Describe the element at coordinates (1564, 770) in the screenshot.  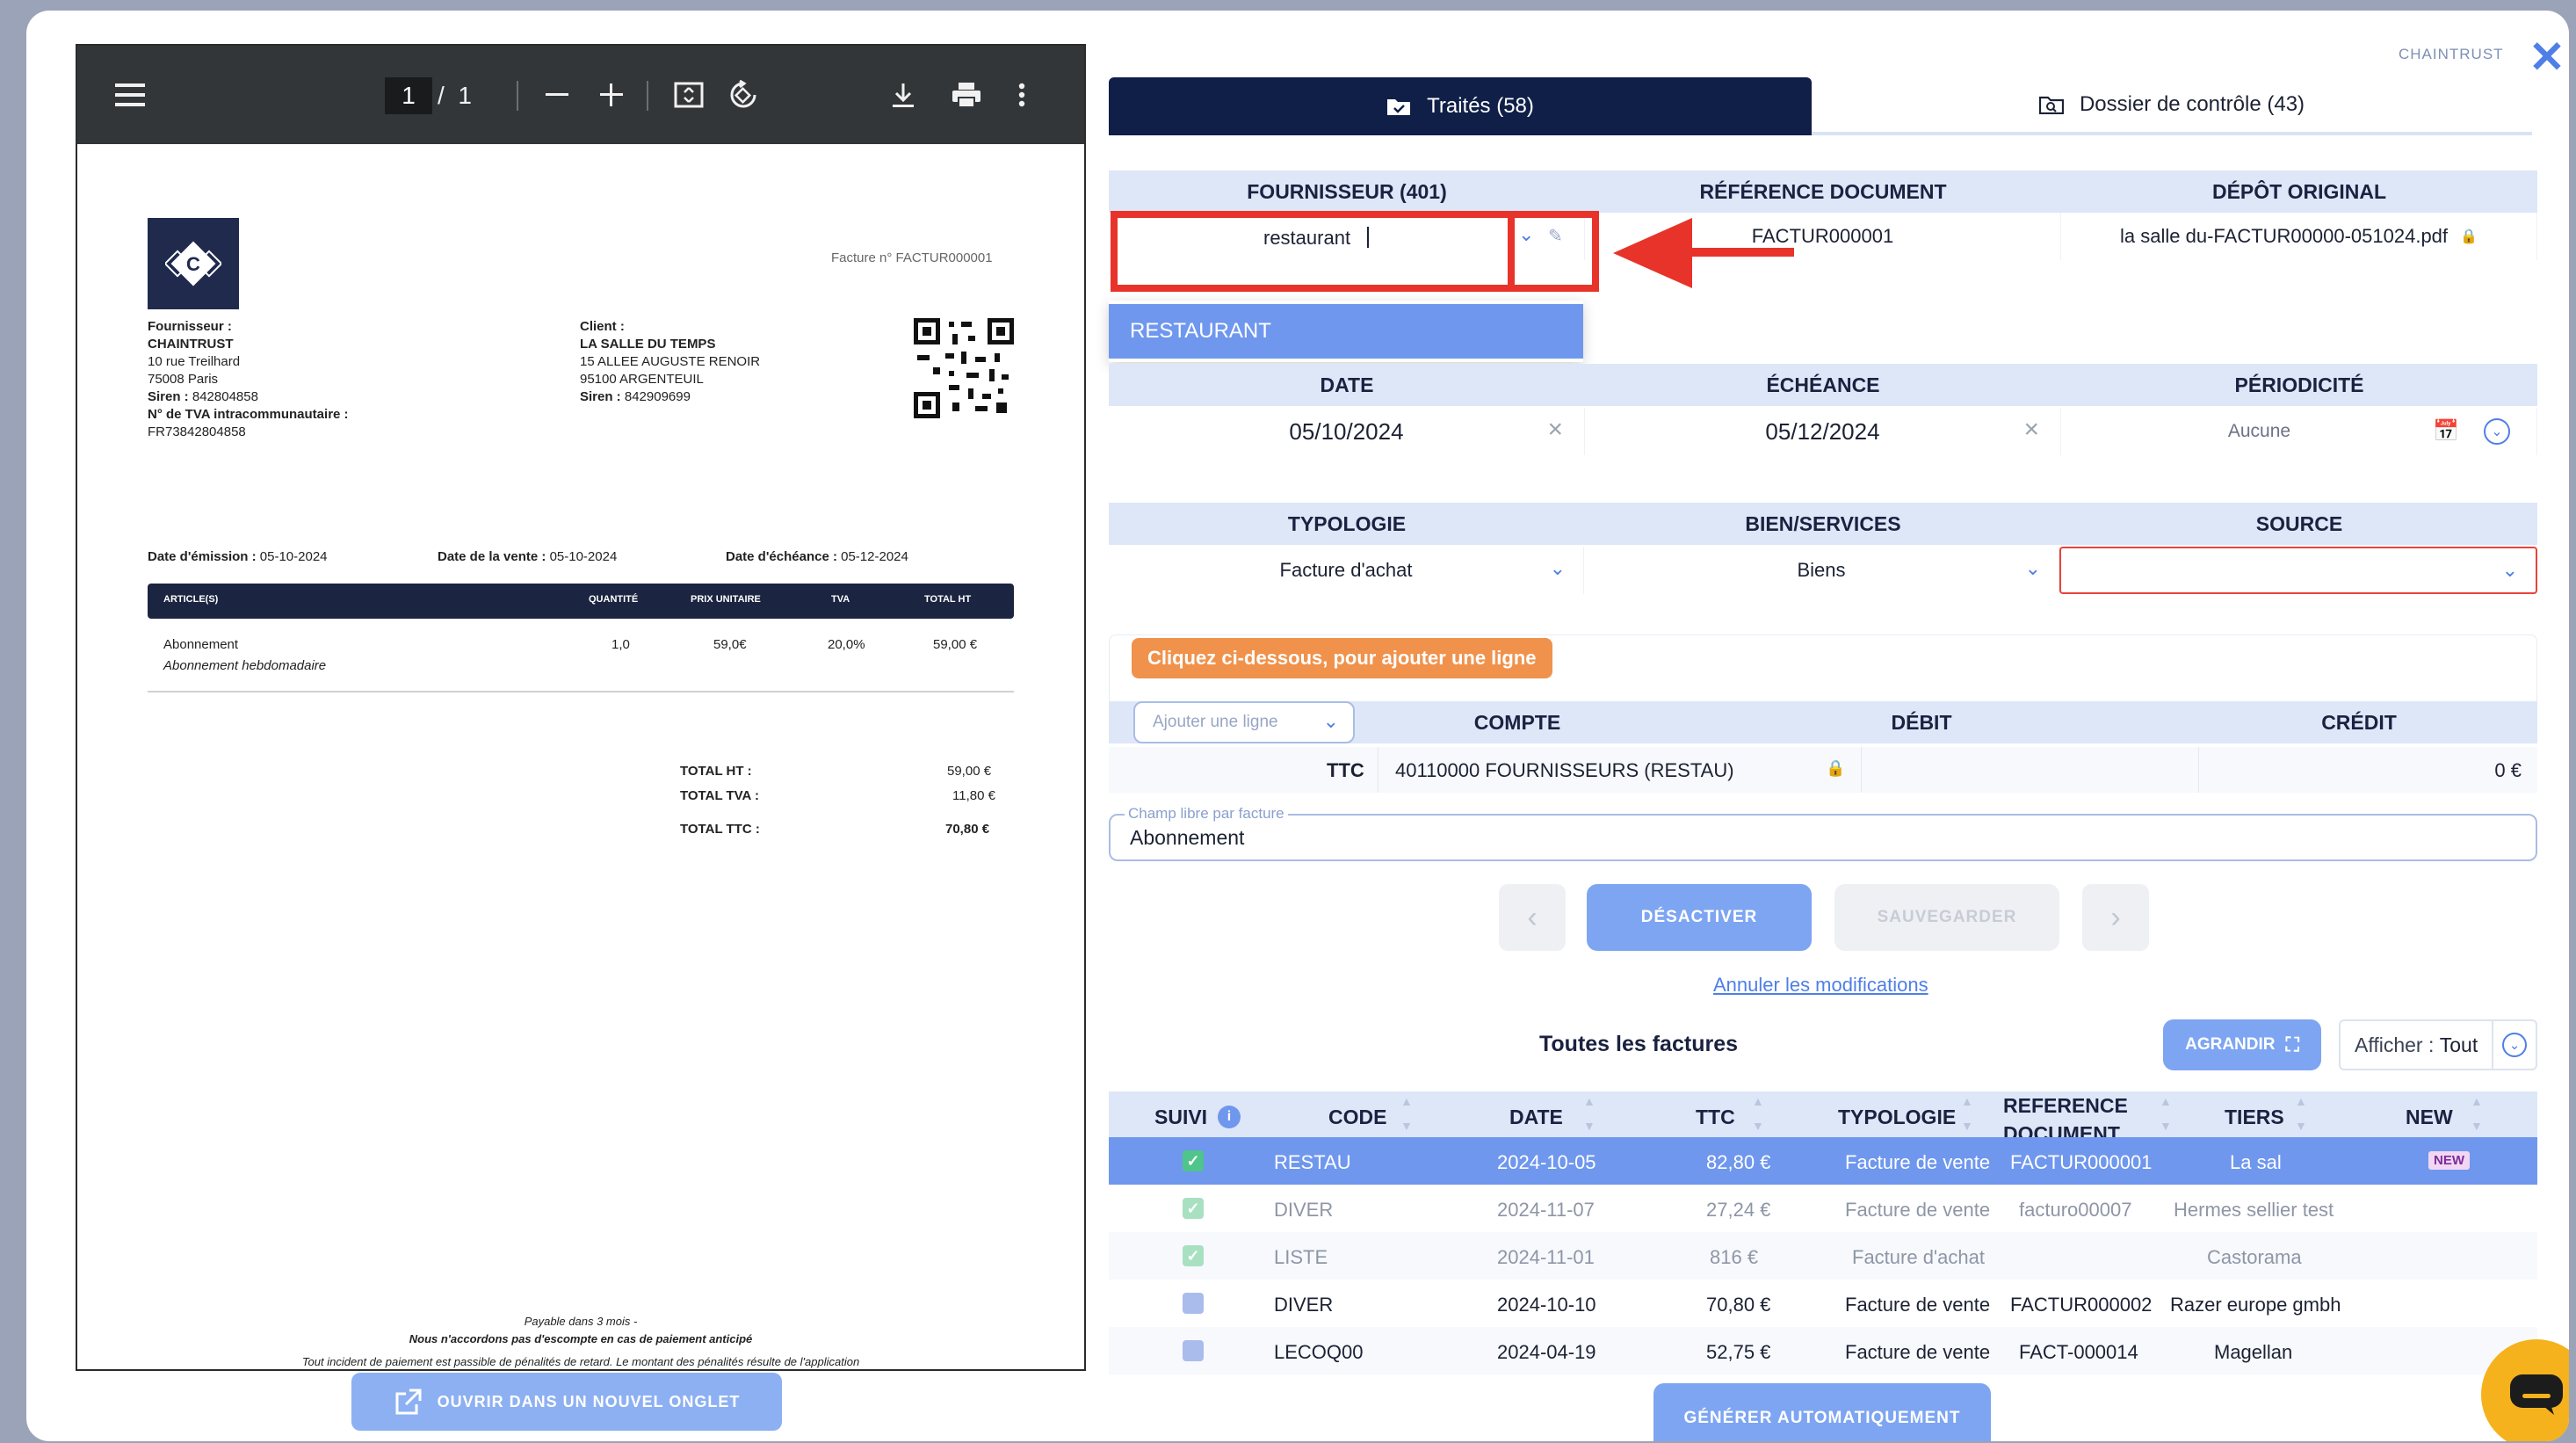
I see `line-account: 40110000 FOURNISSEURS (RESTAU)` at that location.